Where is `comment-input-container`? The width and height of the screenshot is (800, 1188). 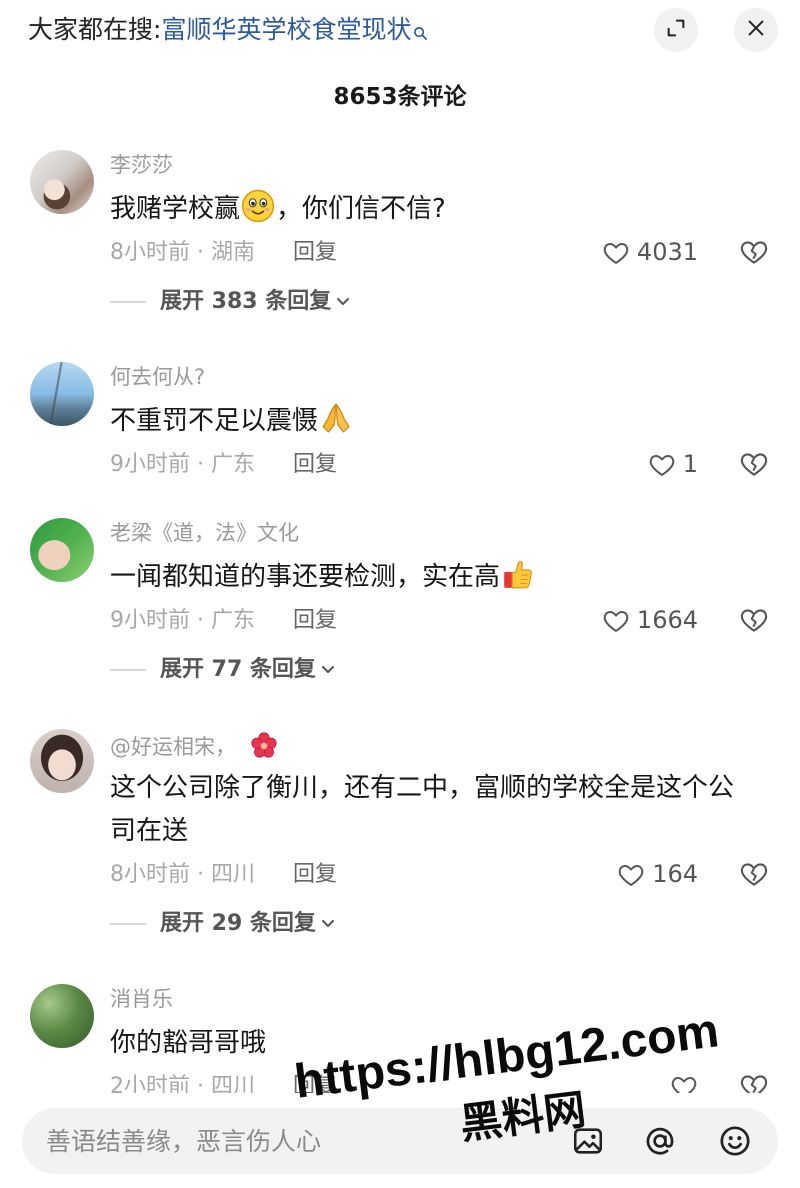 comment-input-container is located at coordinates (400, 1141).